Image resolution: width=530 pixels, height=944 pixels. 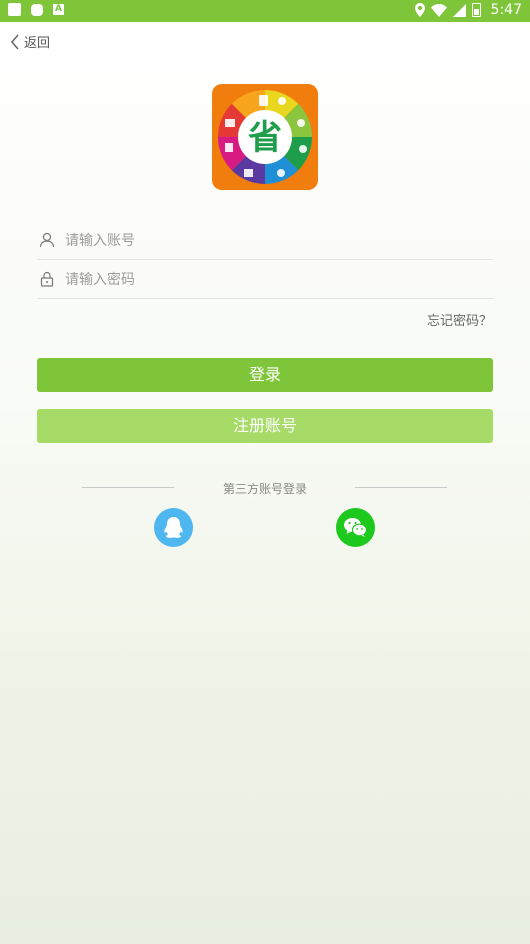 I want to click on password-input, so click(x=275, y=280).